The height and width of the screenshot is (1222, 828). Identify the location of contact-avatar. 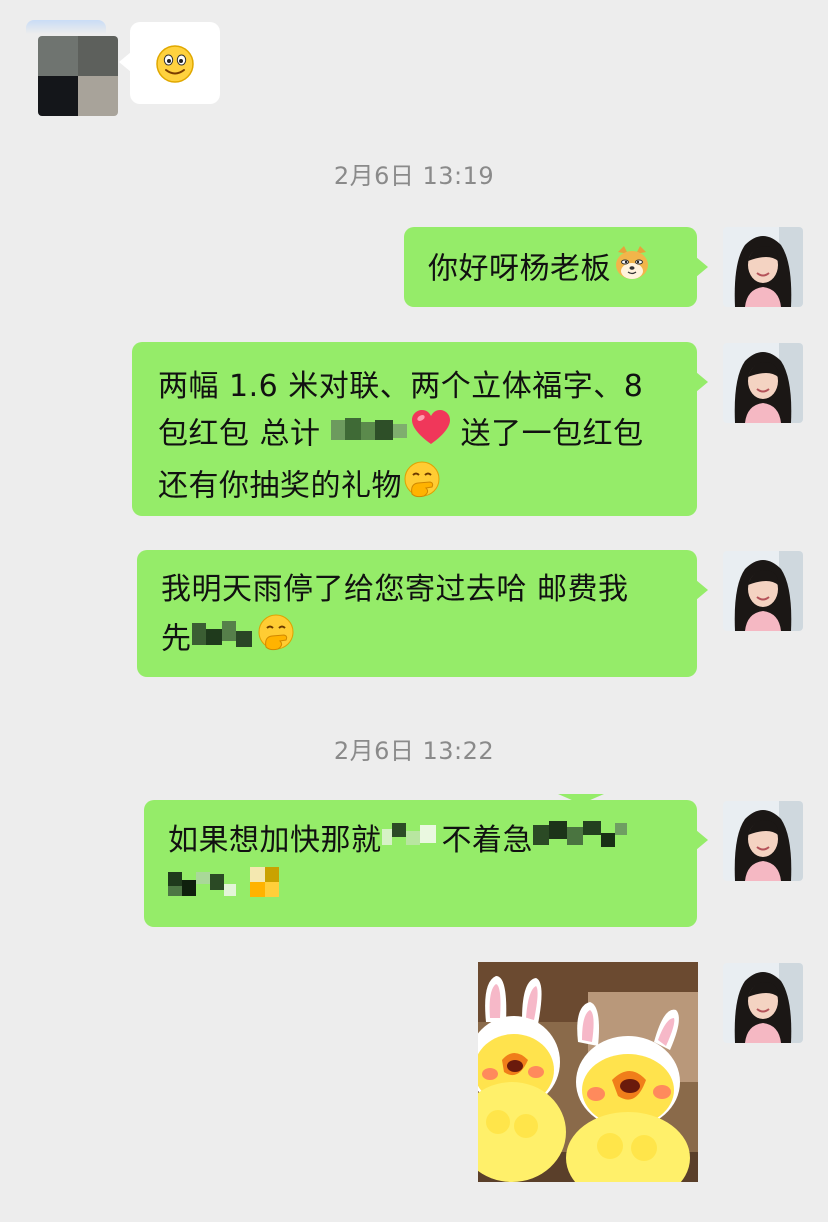
(78, 76).